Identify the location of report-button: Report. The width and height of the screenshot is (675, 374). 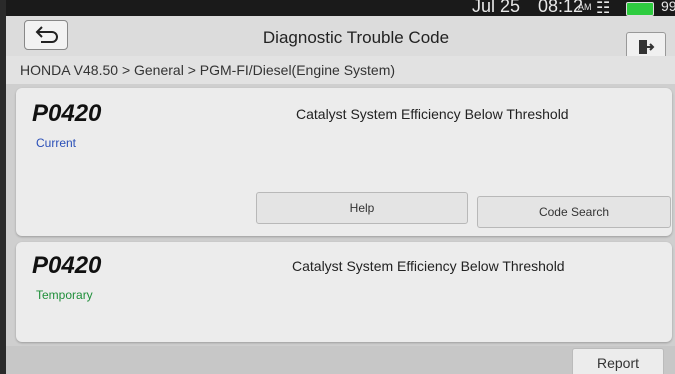
(618, 361).